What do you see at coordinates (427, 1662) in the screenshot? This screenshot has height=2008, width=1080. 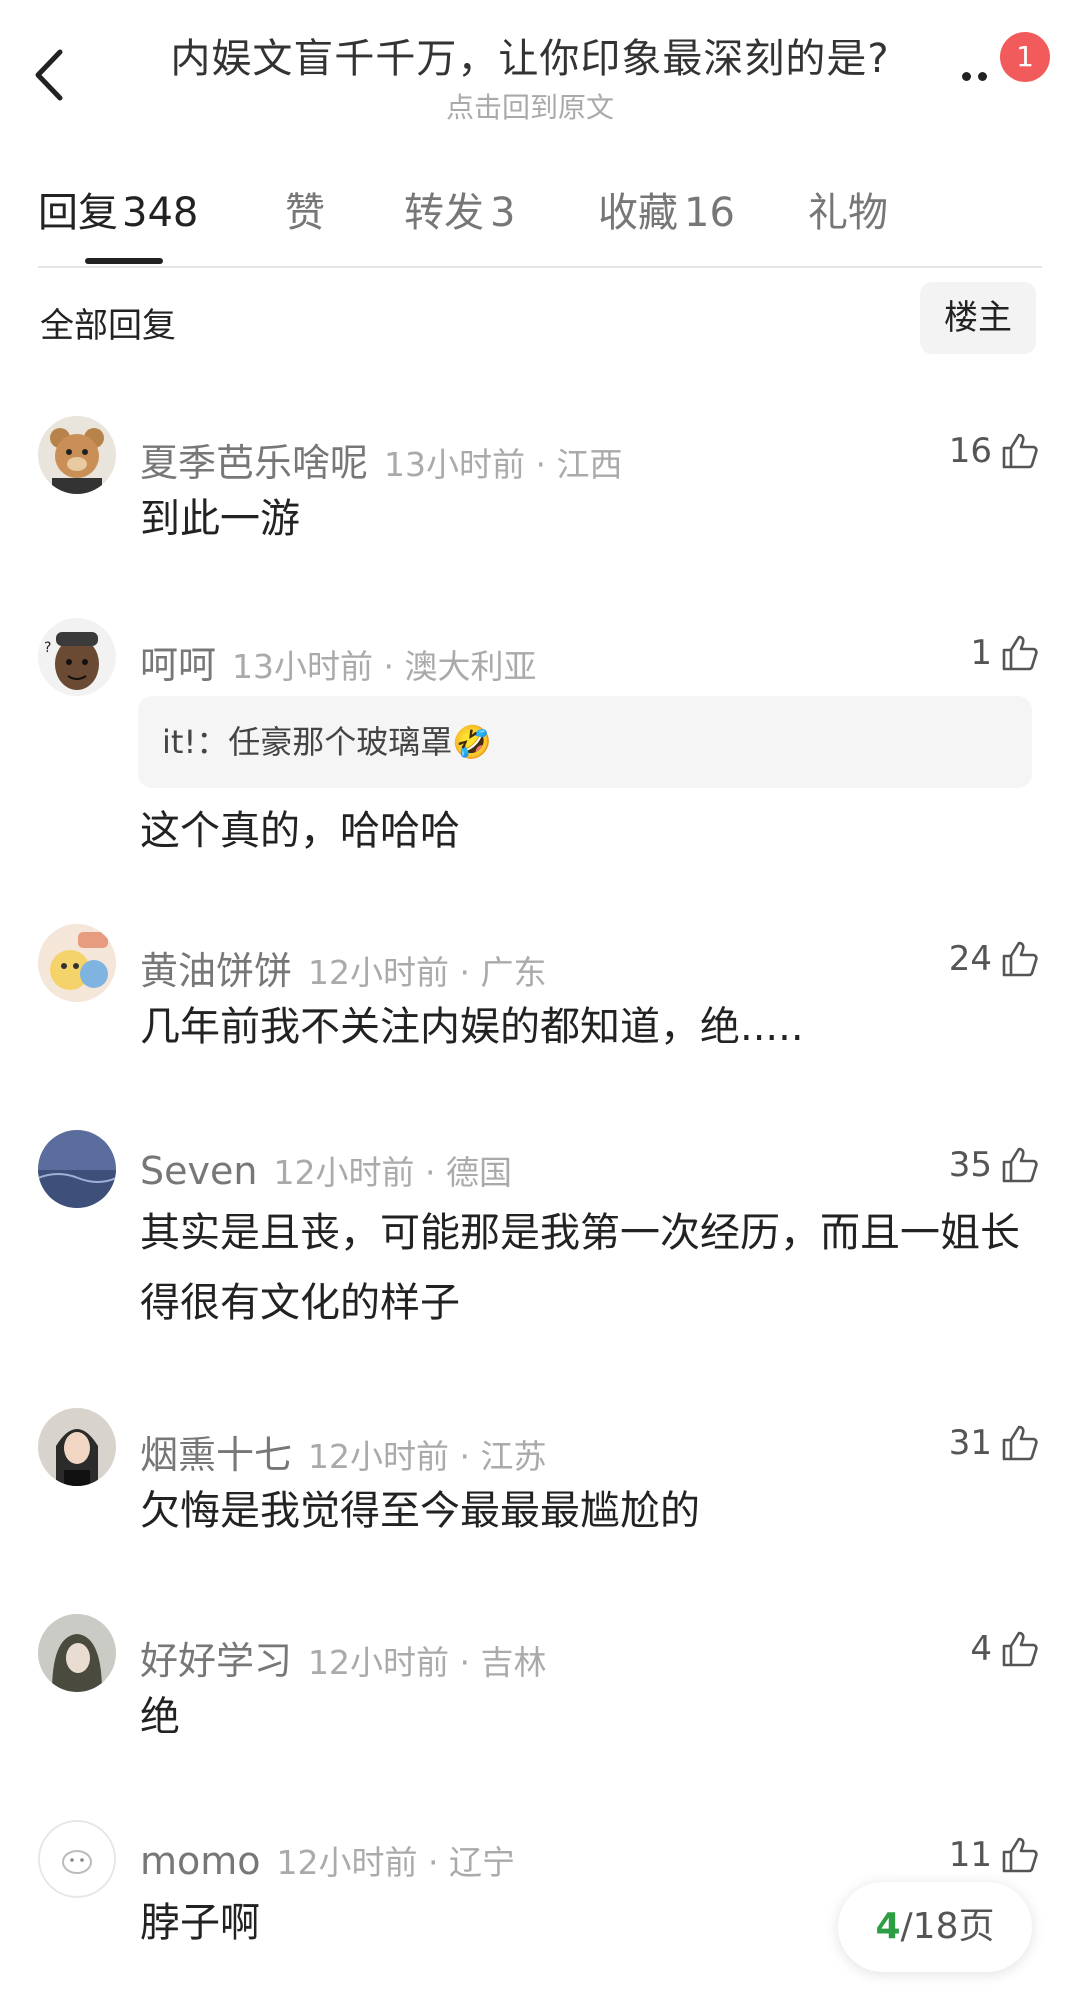 I see `comment-meta: 12小时前 · 吉林` at bounding box center [427, 1662].